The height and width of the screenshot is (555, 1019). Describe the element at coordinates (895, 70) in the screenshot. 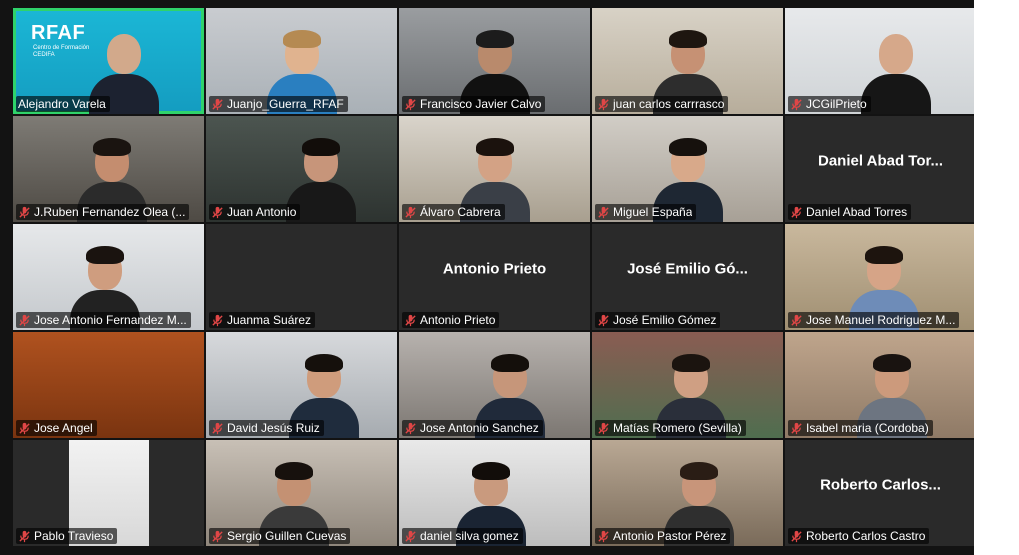

I see `participant-video` at that location.